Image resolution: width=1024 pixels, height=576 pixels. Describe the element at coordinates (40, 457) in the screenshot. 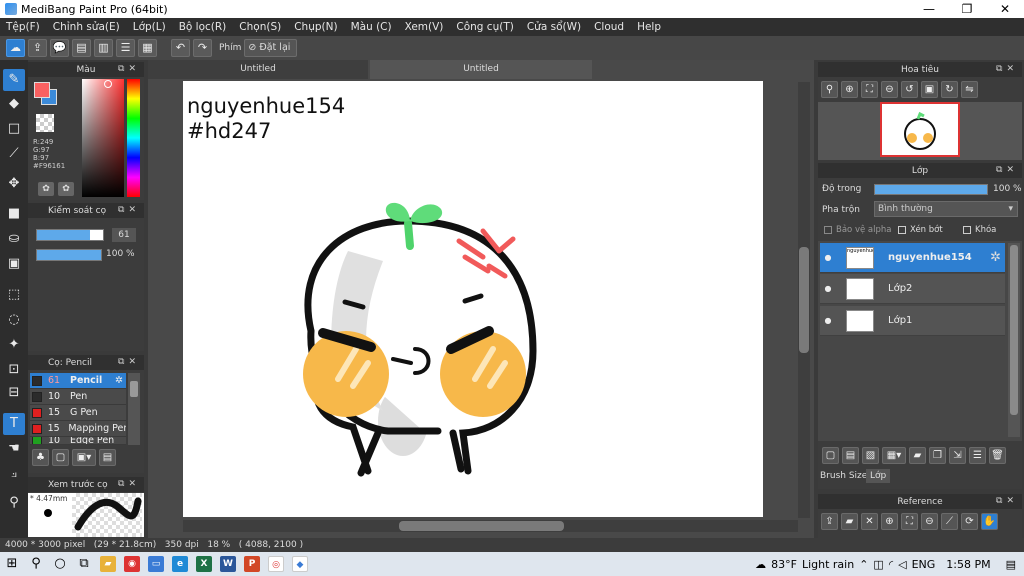

I see `brush-add-icon: ♣` at that location.